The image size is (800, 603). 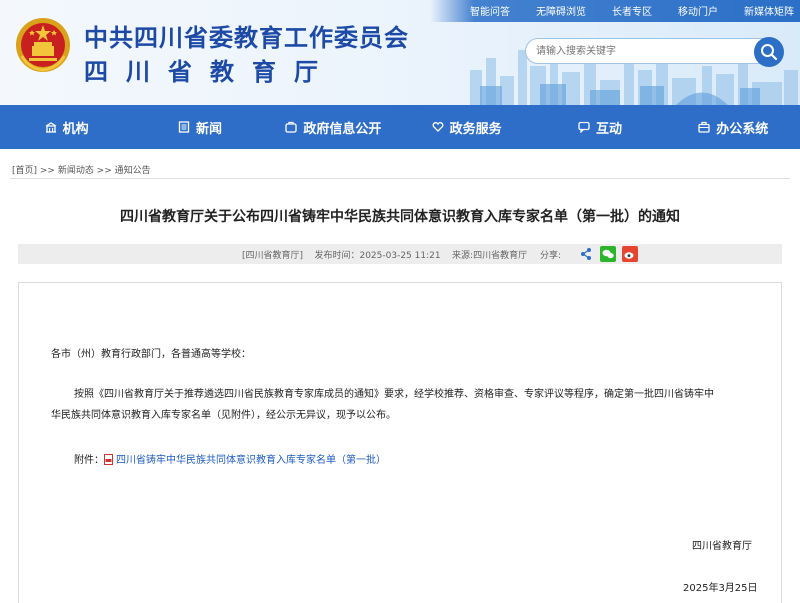 I want to click on article-signature: 四川省教育厅, so click(x=722, y=546).